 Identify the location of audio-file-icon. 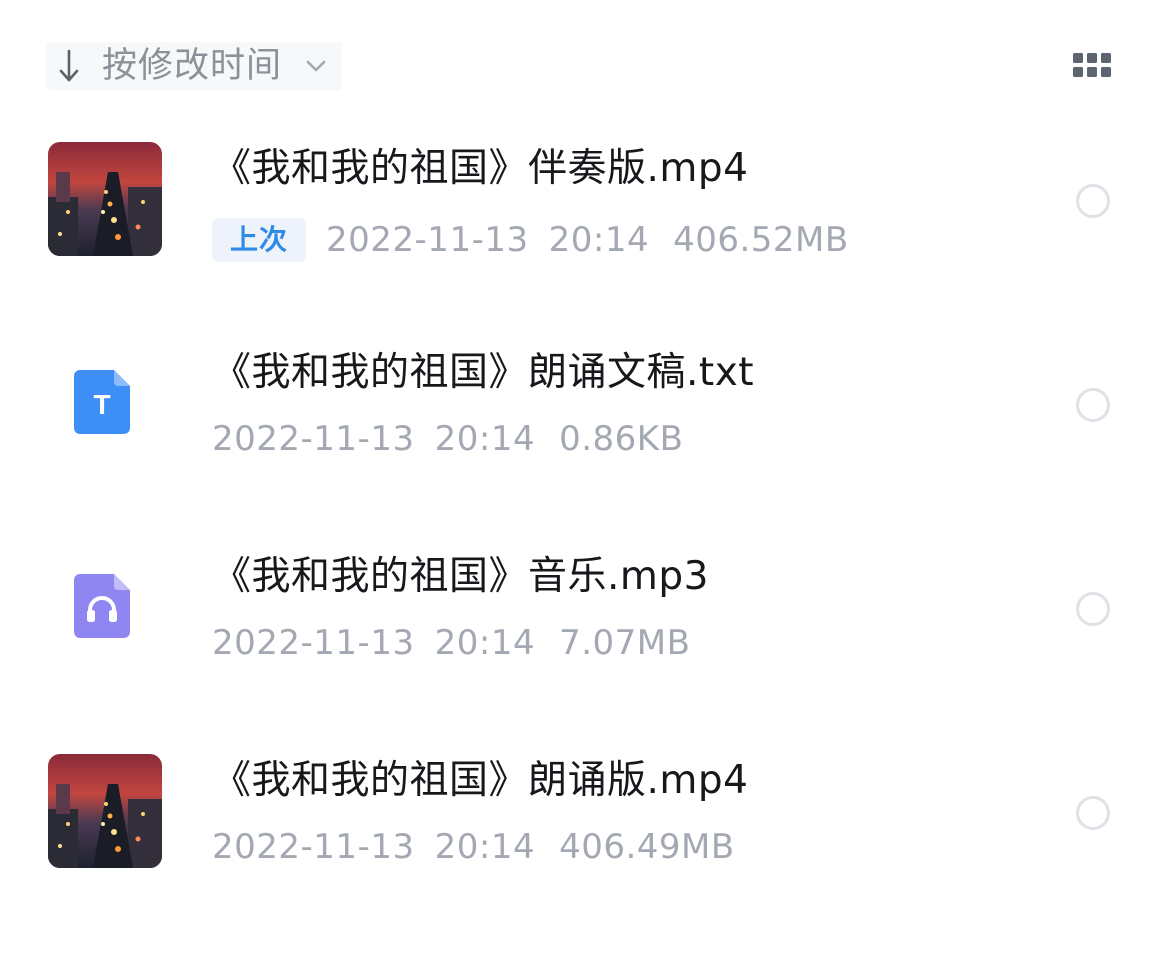
(105, 609).